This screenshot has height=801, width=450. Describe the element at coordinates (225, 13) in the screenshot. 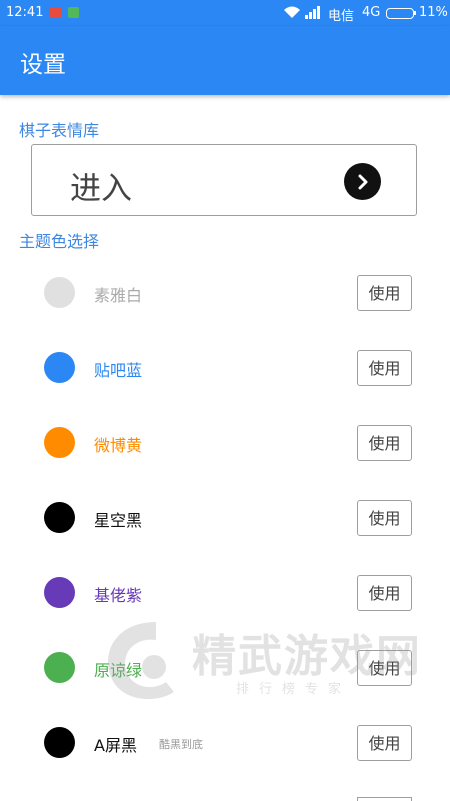

I see `status-bar: 12:41 电信 4G 11%` at that location.